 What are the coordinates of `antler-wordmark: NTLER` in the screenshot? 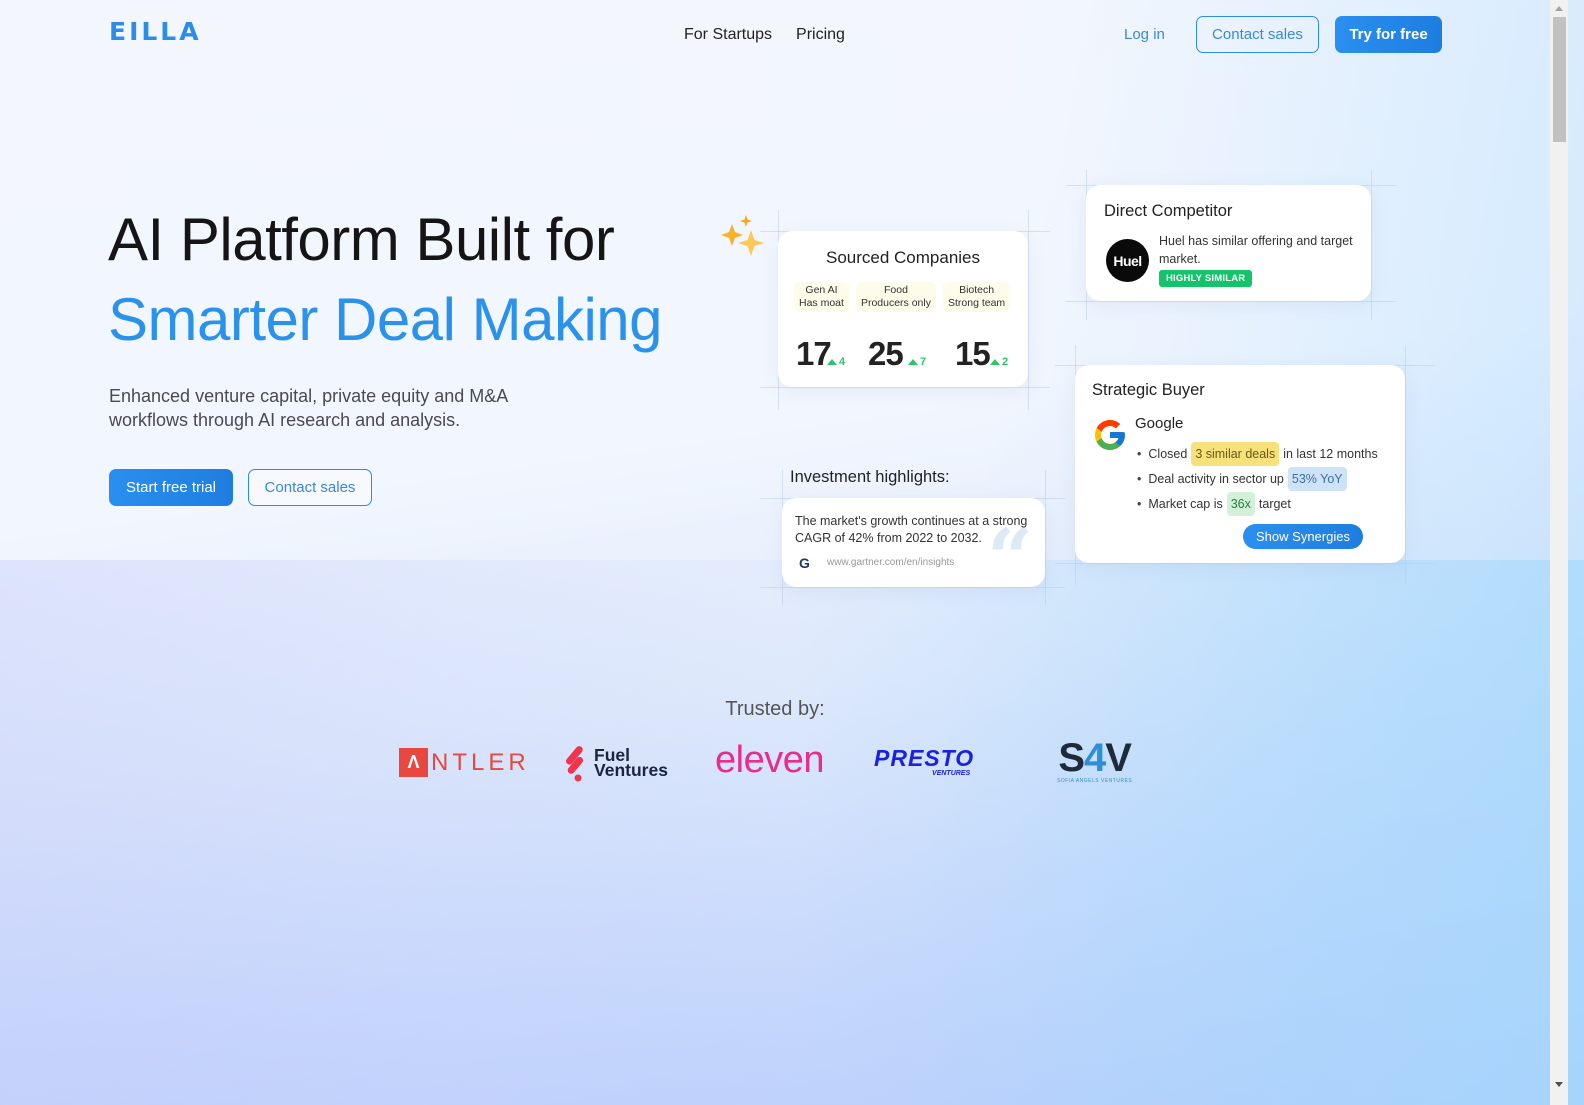 It's located at (480, 762).